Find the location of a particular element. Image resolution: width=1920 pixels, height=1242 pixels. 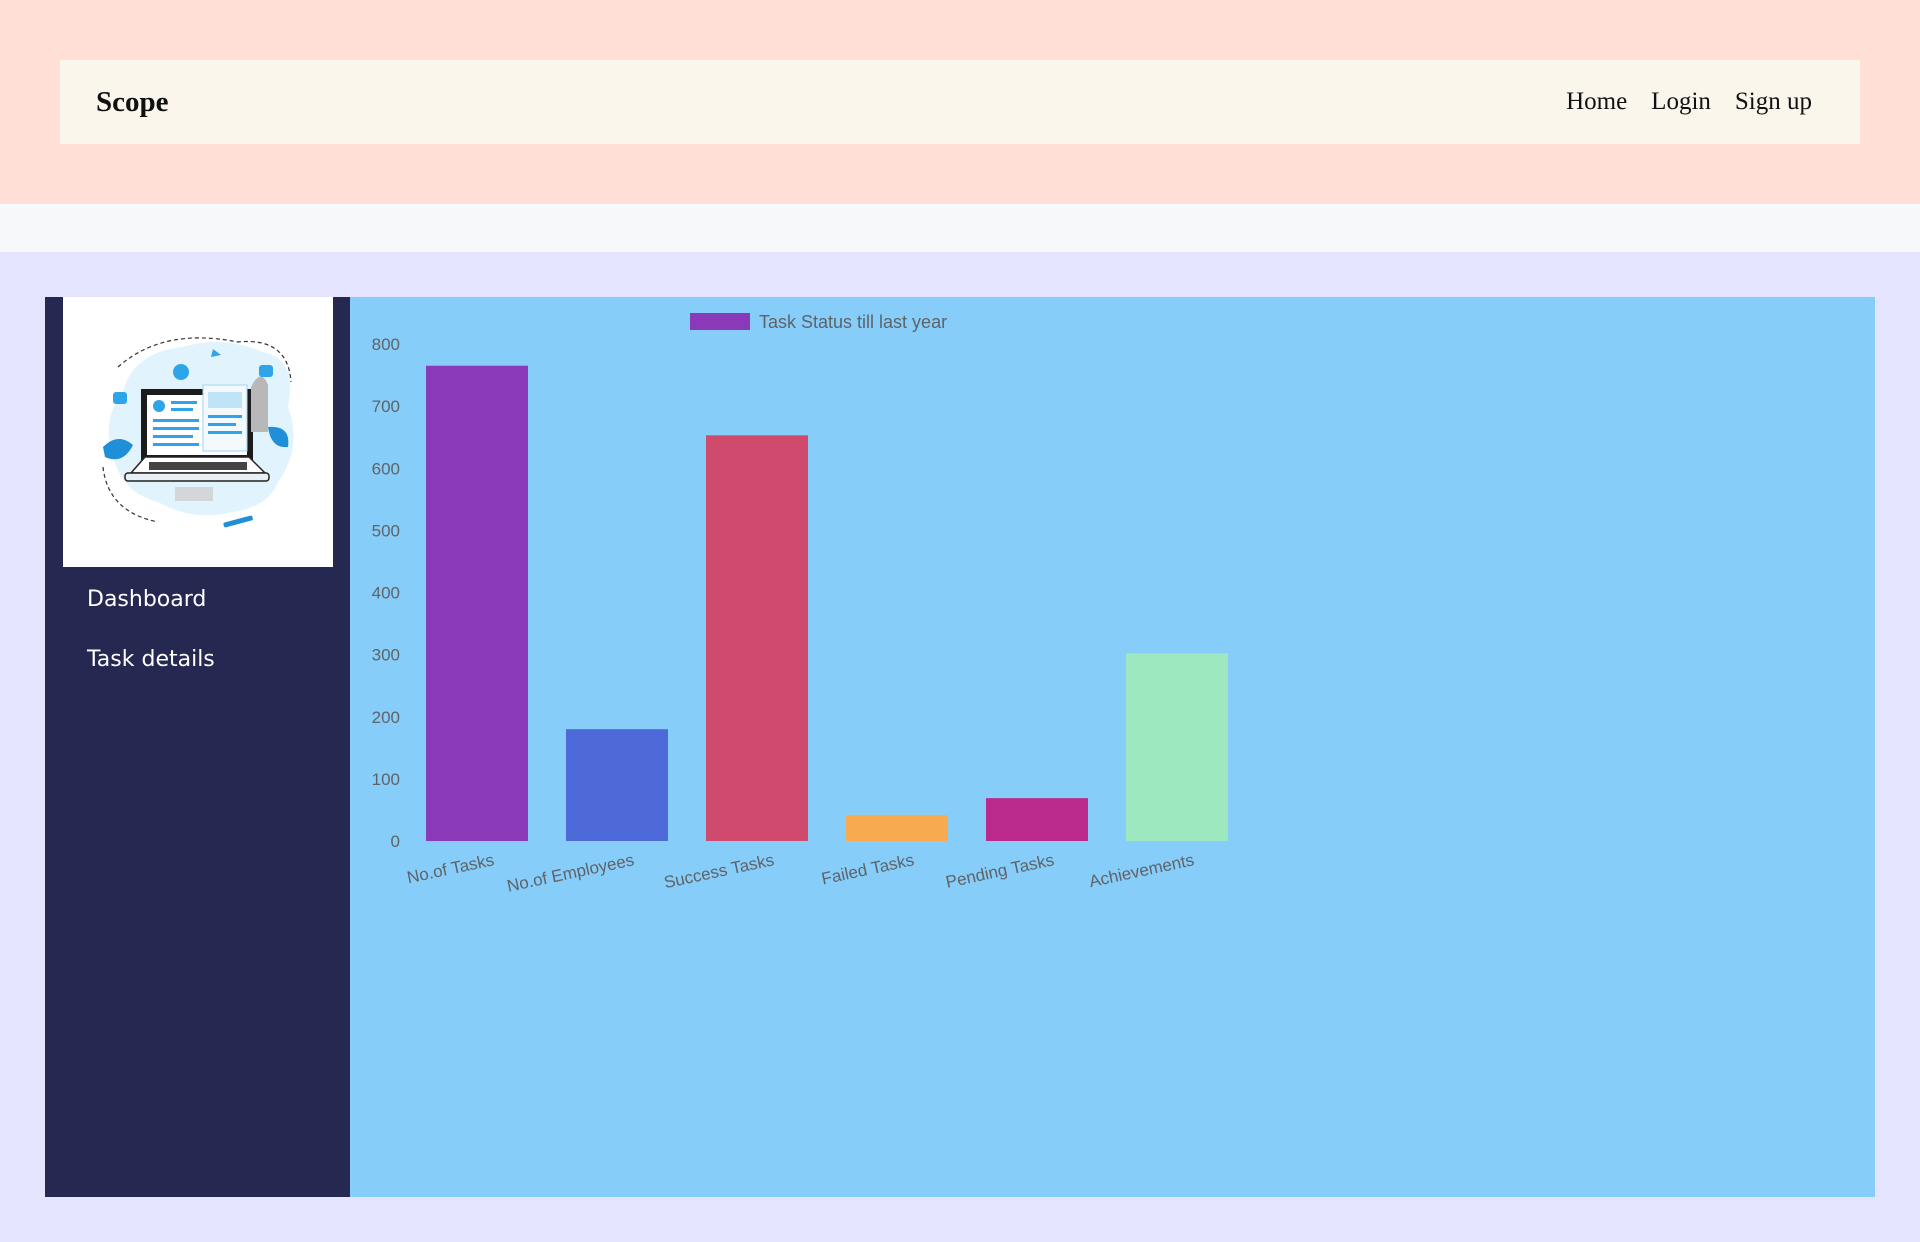

nav-home-link: Home is located at coordinates (1596, 102).